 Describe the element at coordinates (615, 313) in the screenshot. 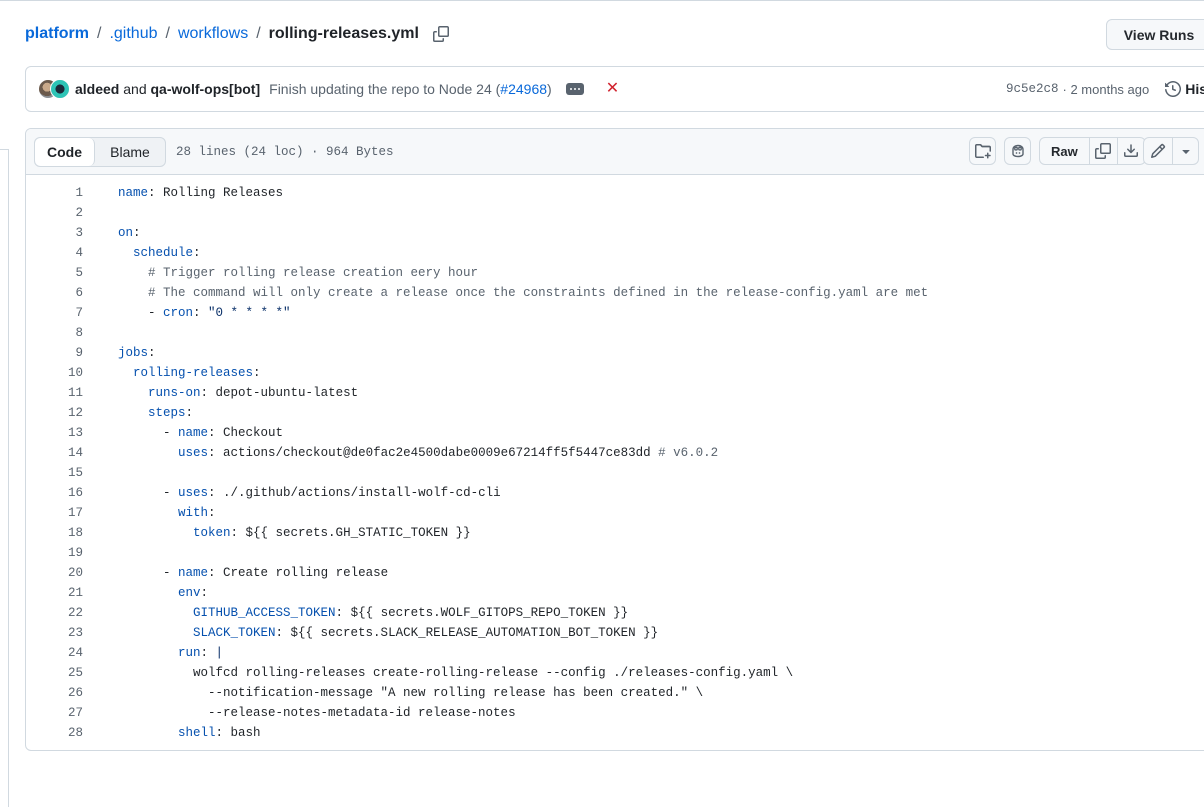

I see `code-line: 7 - cron: "0 * * * *"` at that location.